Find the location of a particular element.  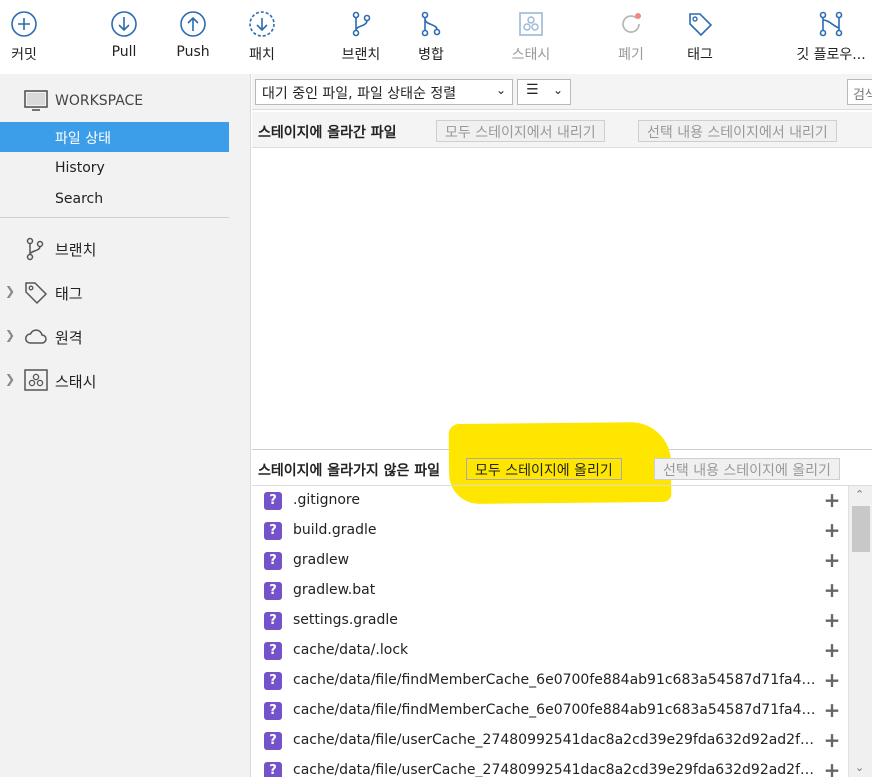

pull-label: Pull is located at coordinates (124, 52).